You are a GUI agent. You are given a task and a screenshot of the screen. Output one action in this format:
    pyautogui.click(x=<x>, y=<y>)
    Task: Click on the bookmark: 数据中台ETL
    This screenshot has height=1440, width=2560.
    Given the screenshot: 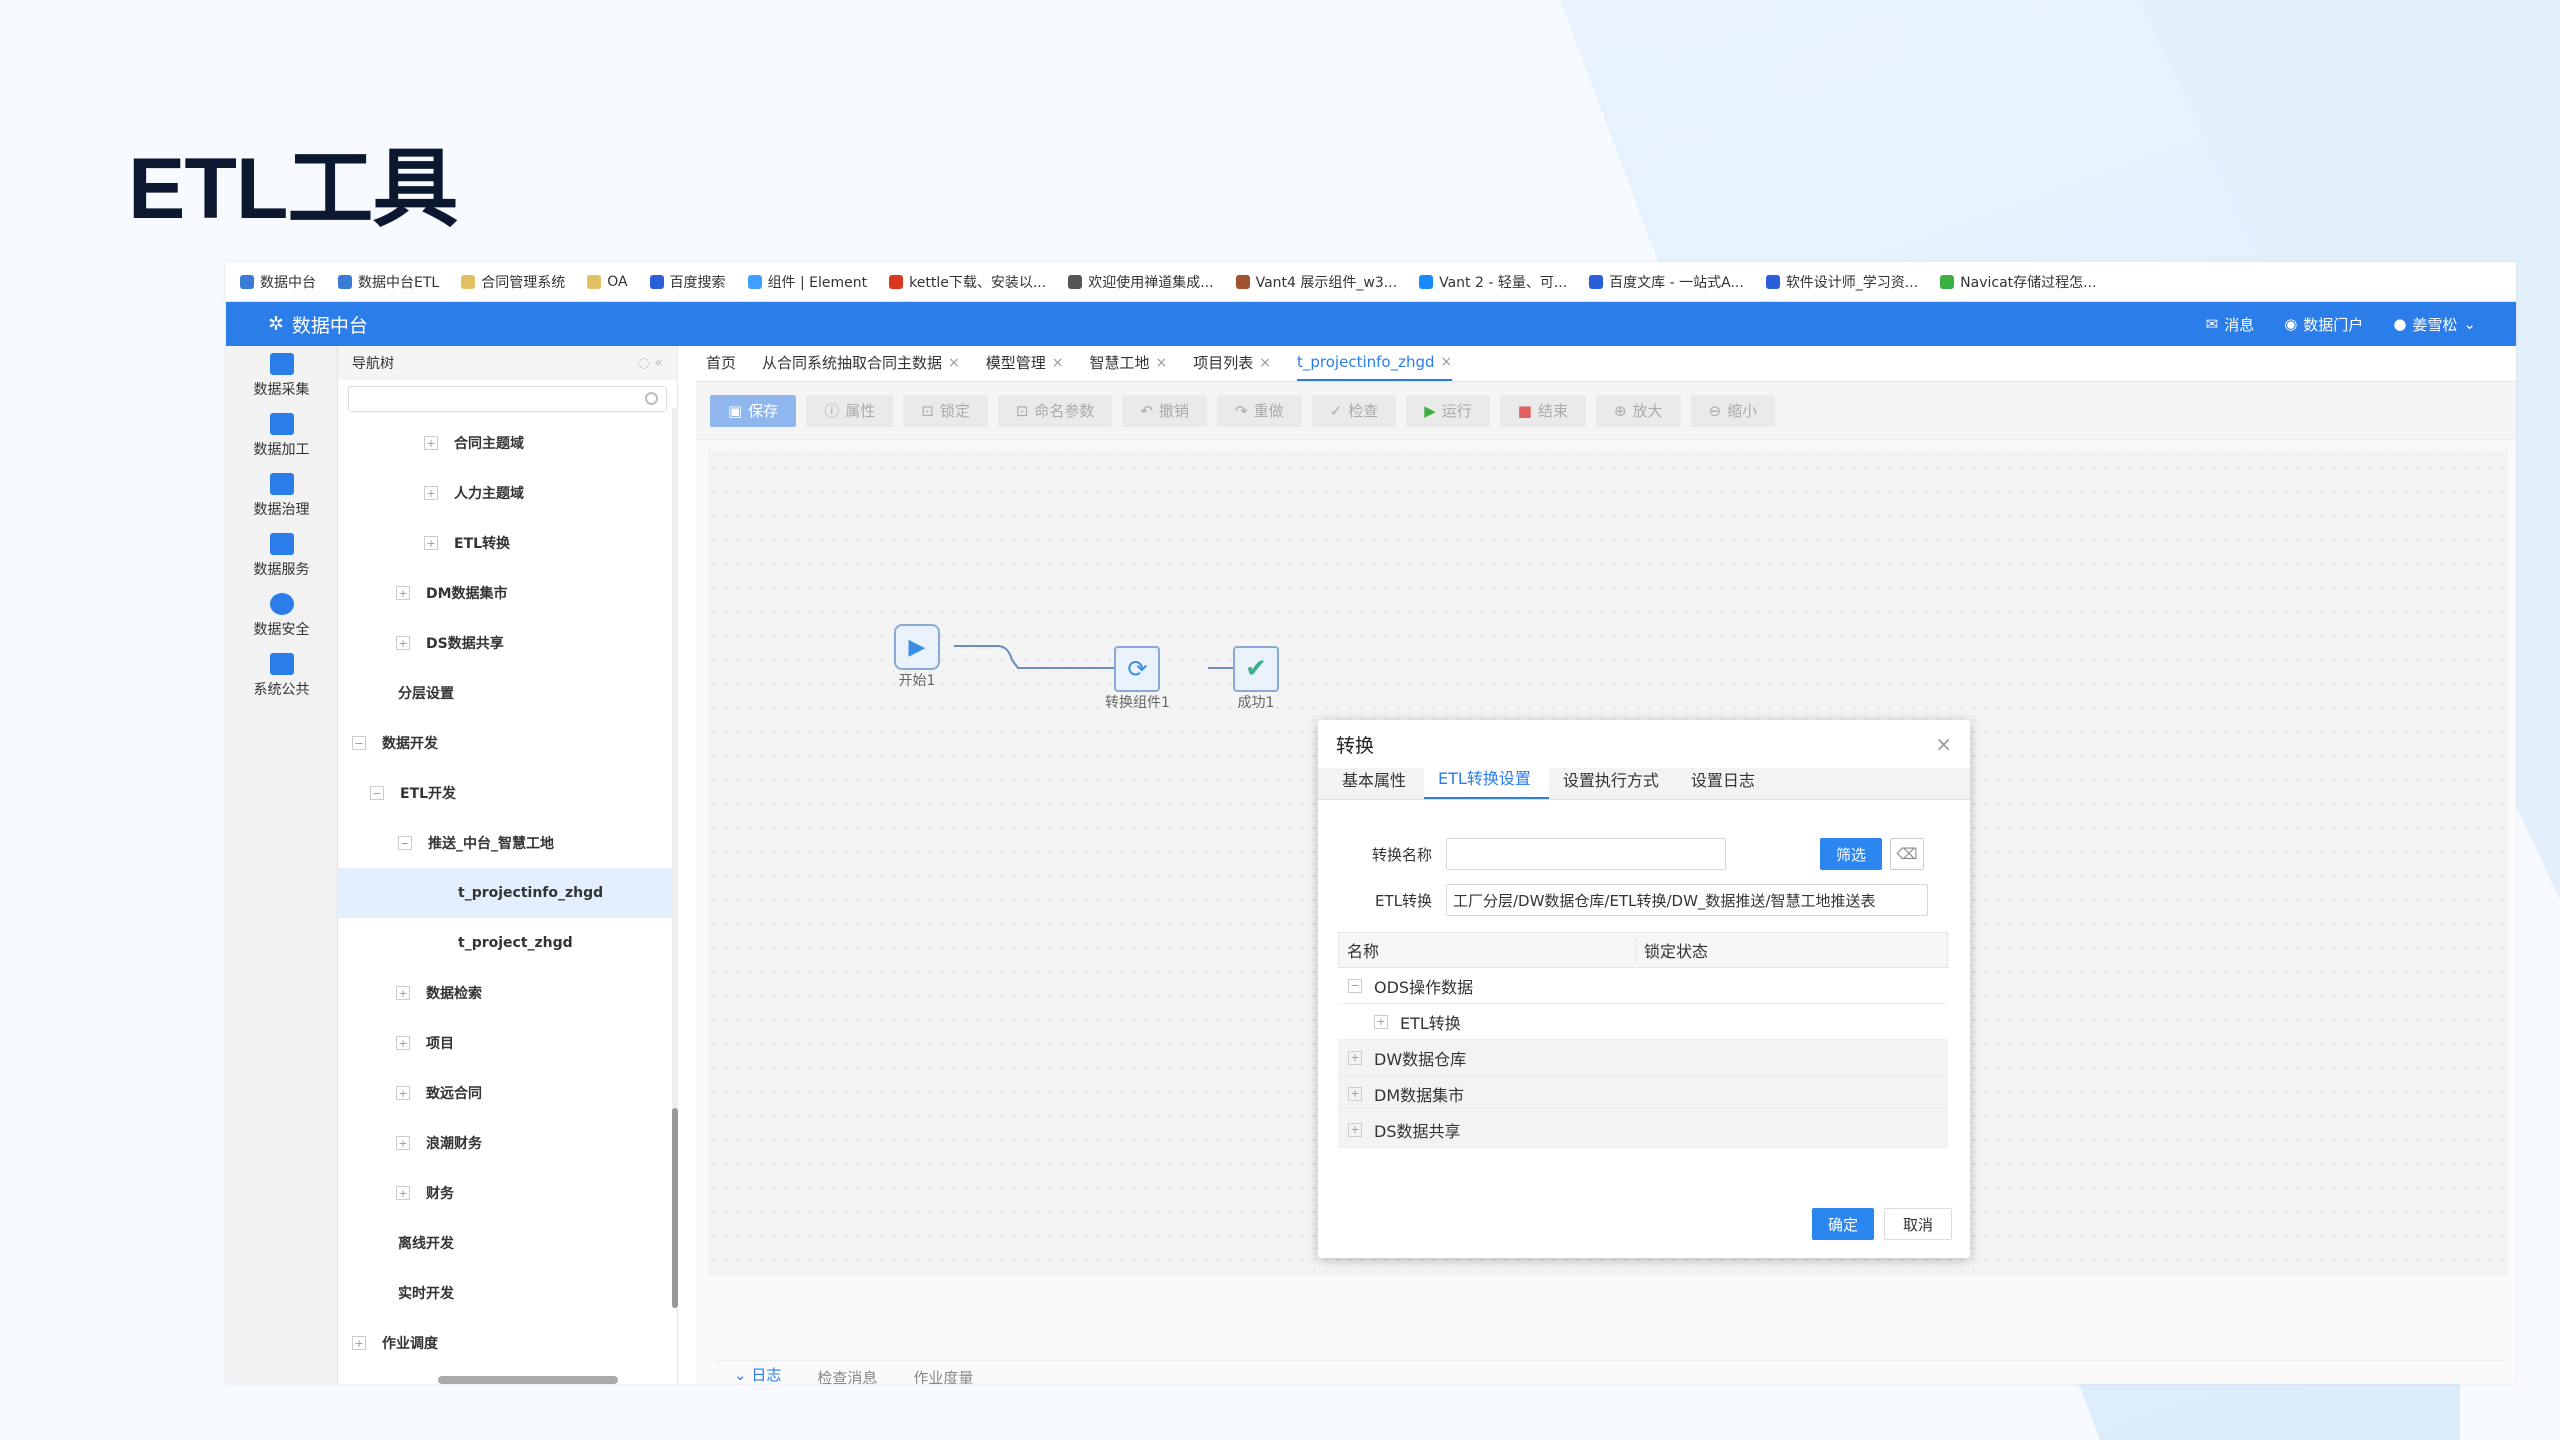 What is the action you would take?
    pyautogui.click(x=388, y=282)
    